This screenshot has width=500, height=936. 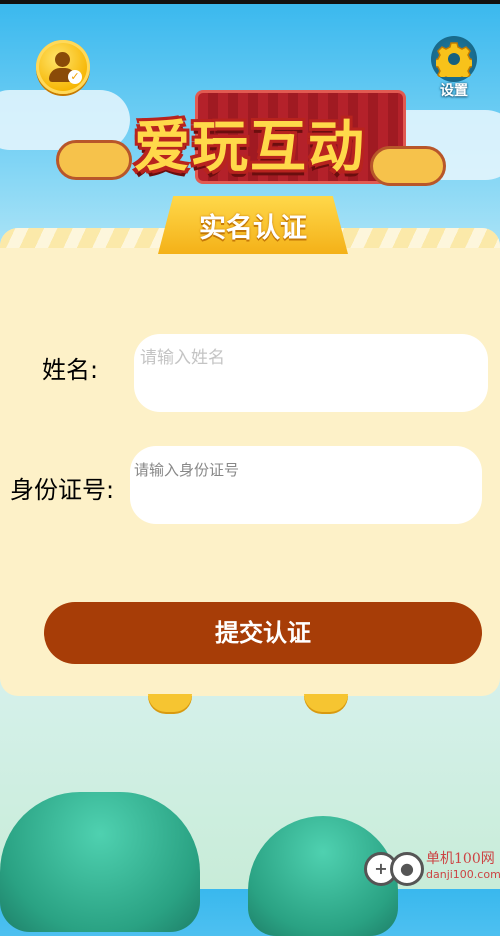 I want to click on submit-verification-button: 提交认证, so click(x=263, y=633).